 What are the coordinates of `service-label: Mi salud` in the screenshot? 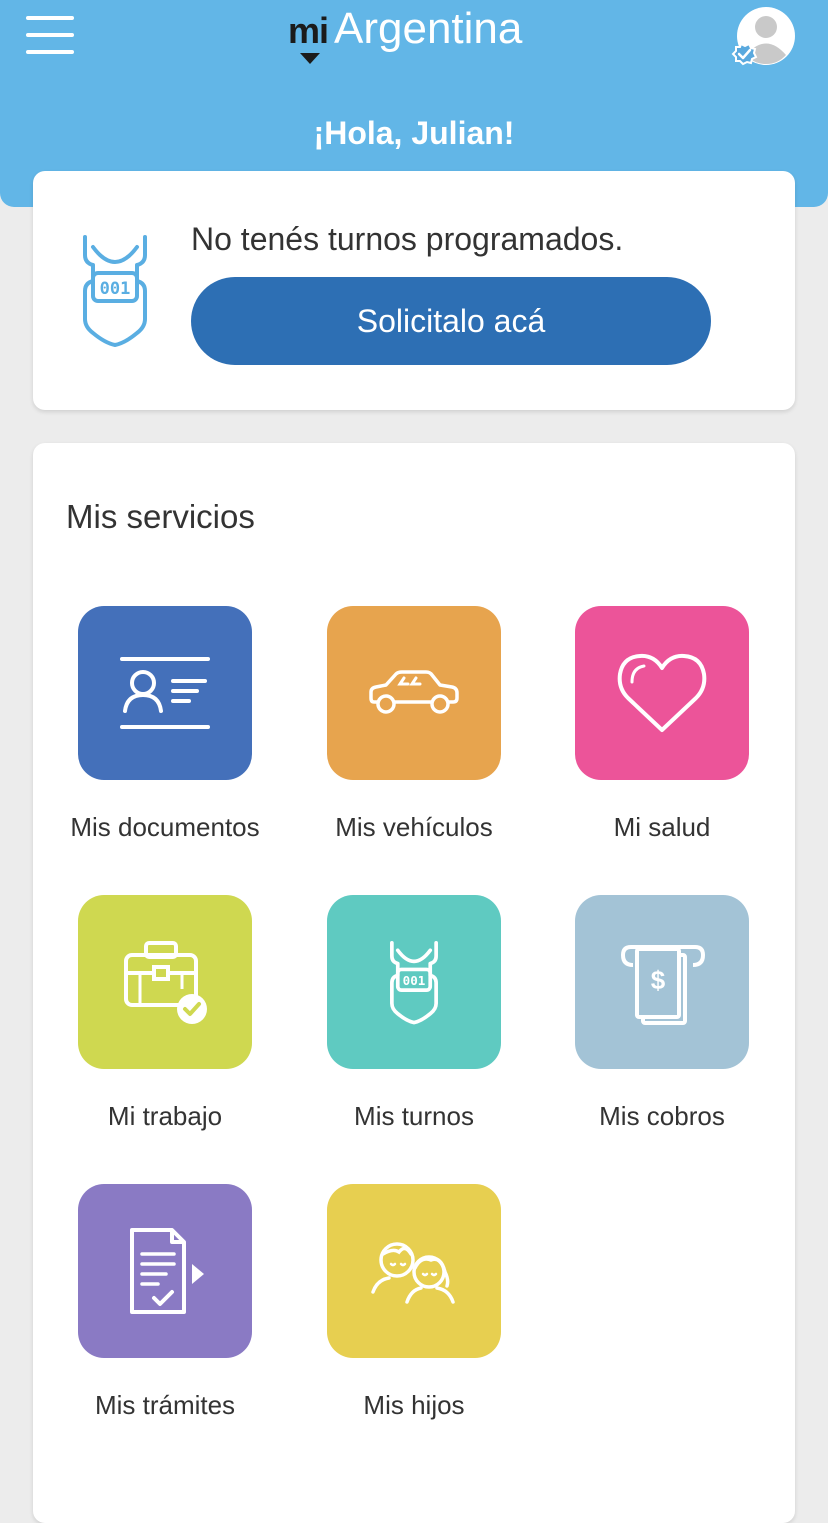 It's located at (662, 827).